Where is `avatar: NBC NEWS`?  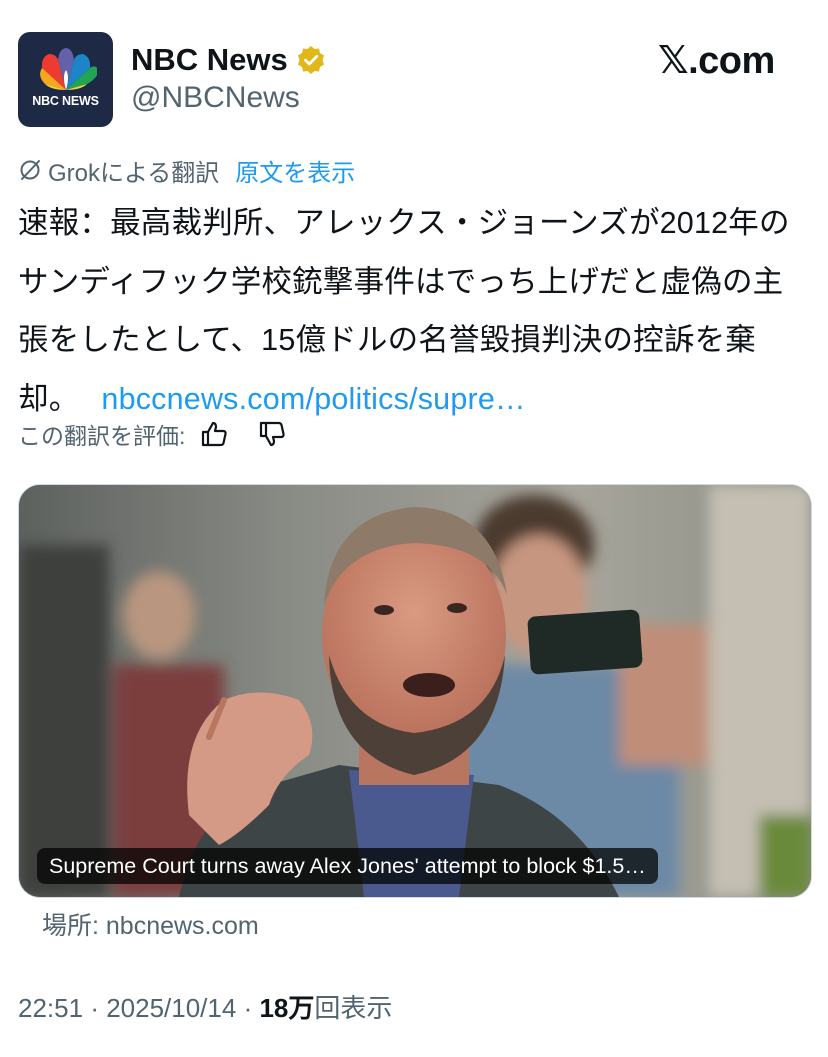
avatar: NBC NEWS is located at coordinates (65, 79).